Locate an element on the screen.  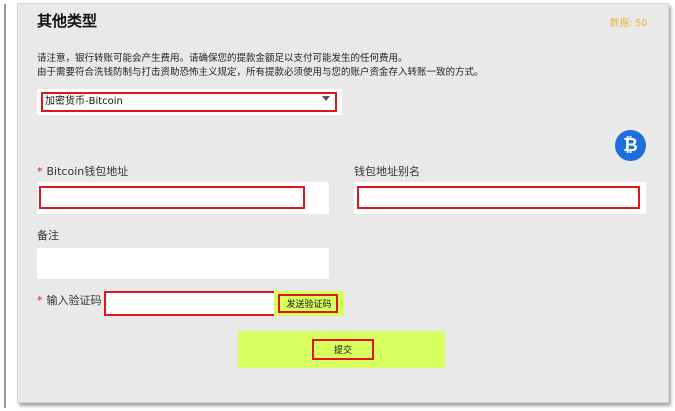
submit-area: 提交 is located at coordinates (341, 349).